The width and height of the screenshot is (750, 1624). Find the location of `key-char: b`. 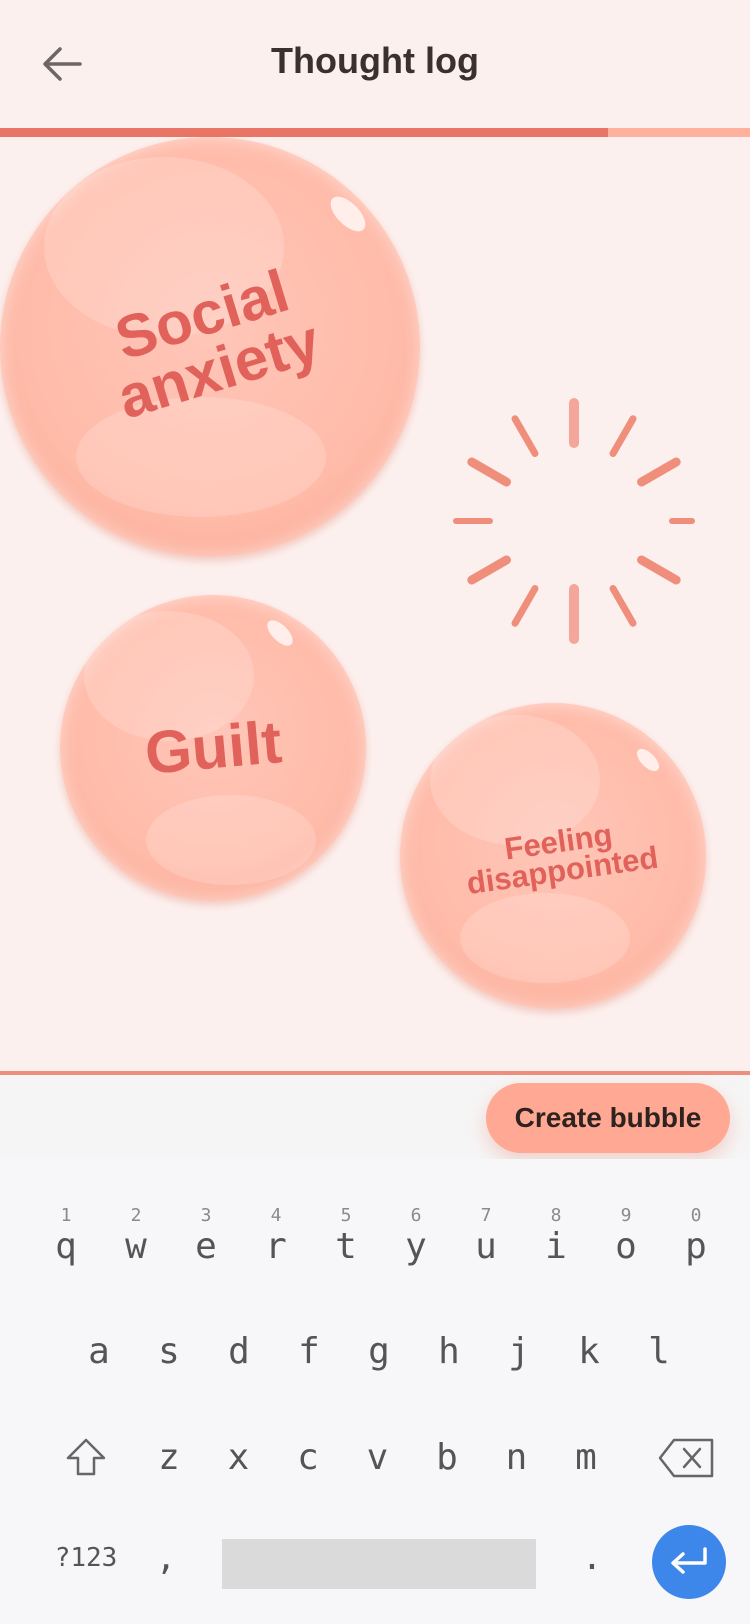

key-char: b is located at coordinates (447, 1457).